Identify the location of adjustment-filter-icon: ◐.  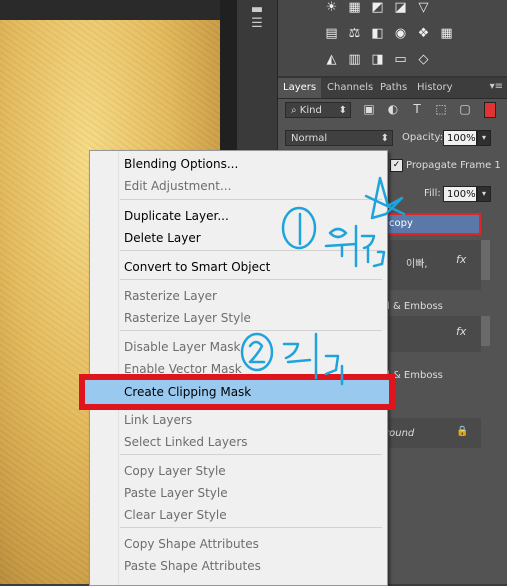
(393, 109).